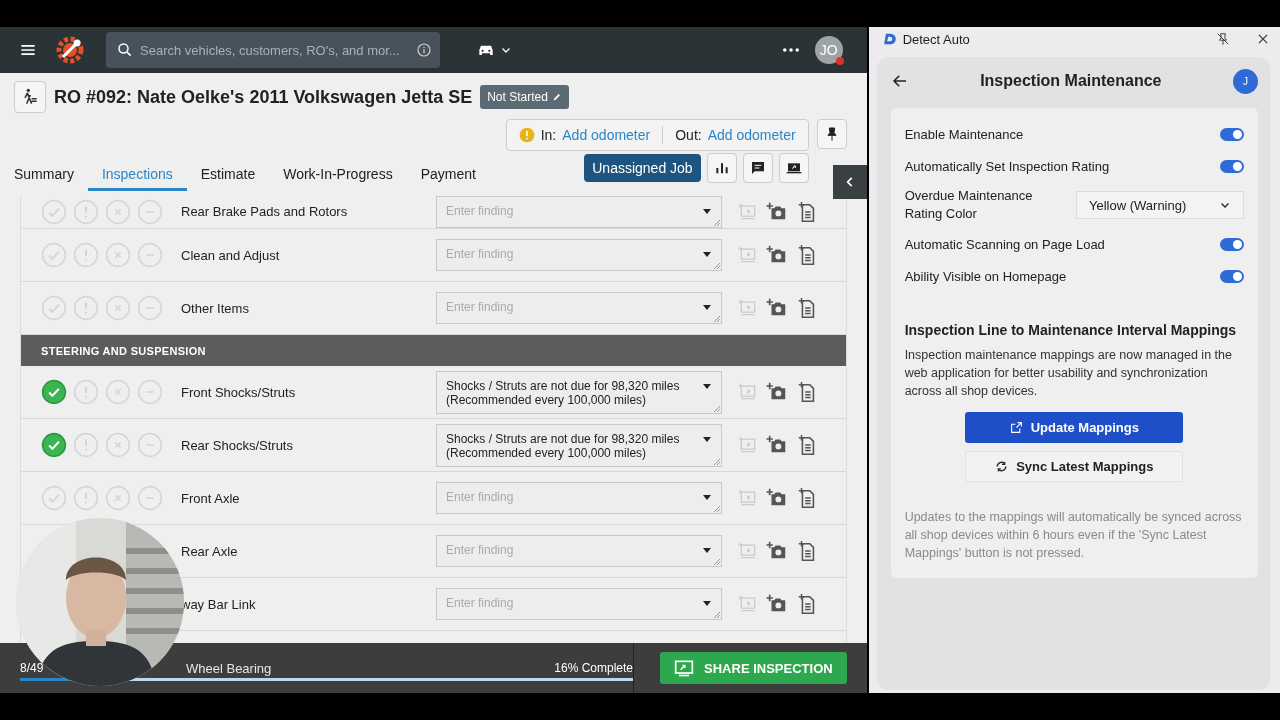 This screenshot has height=720, width=1280. Describe the element at coordinates (448, 176) in the screenshot. I see `tab: Payment` at that location.